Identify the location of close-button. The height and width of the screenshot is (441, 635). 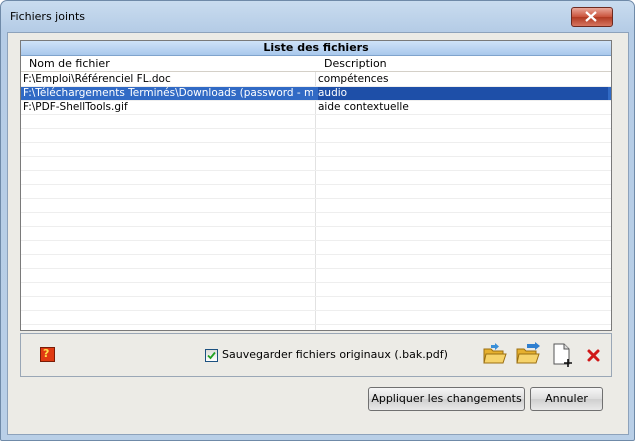
(592, 17).